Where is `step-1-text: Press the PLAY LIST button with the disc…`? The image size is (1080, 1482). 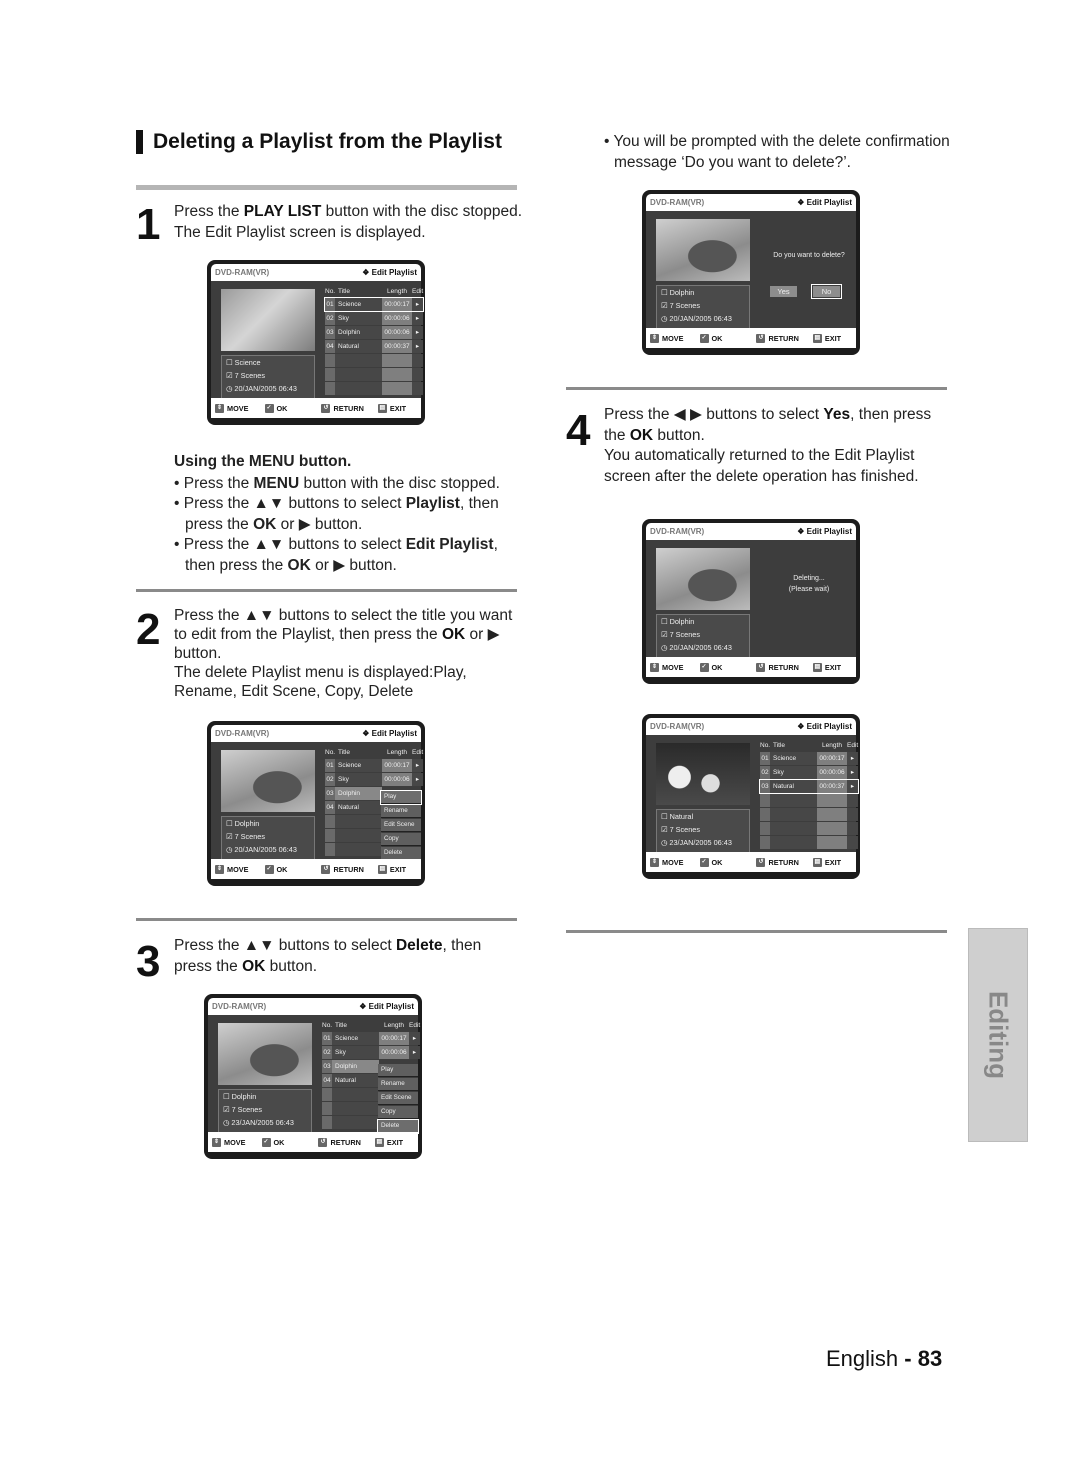
step-1-text: Press the PLAY LIST button with the disc… is located at coordinates (348, 222).